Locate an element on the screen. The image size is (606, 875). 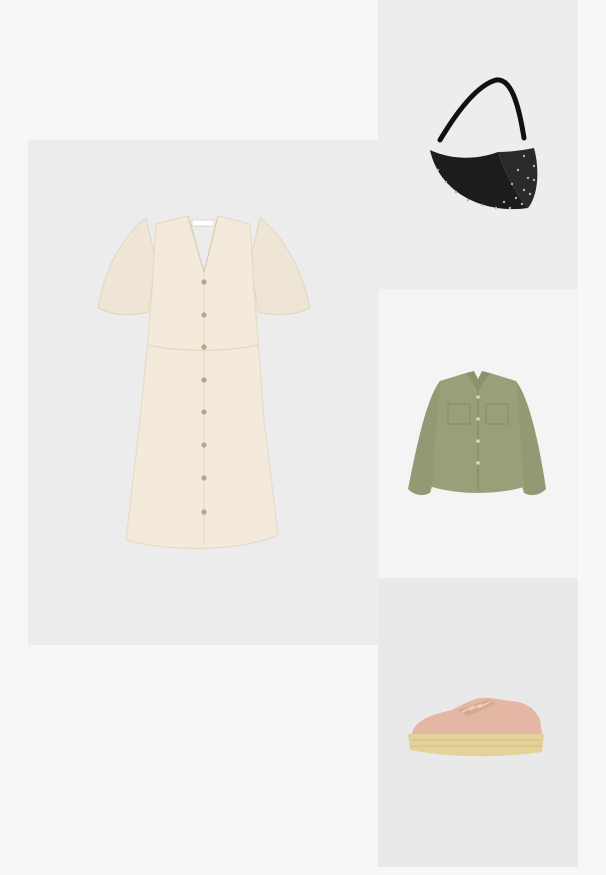
handbag-image is located at coordinates (484, 143).